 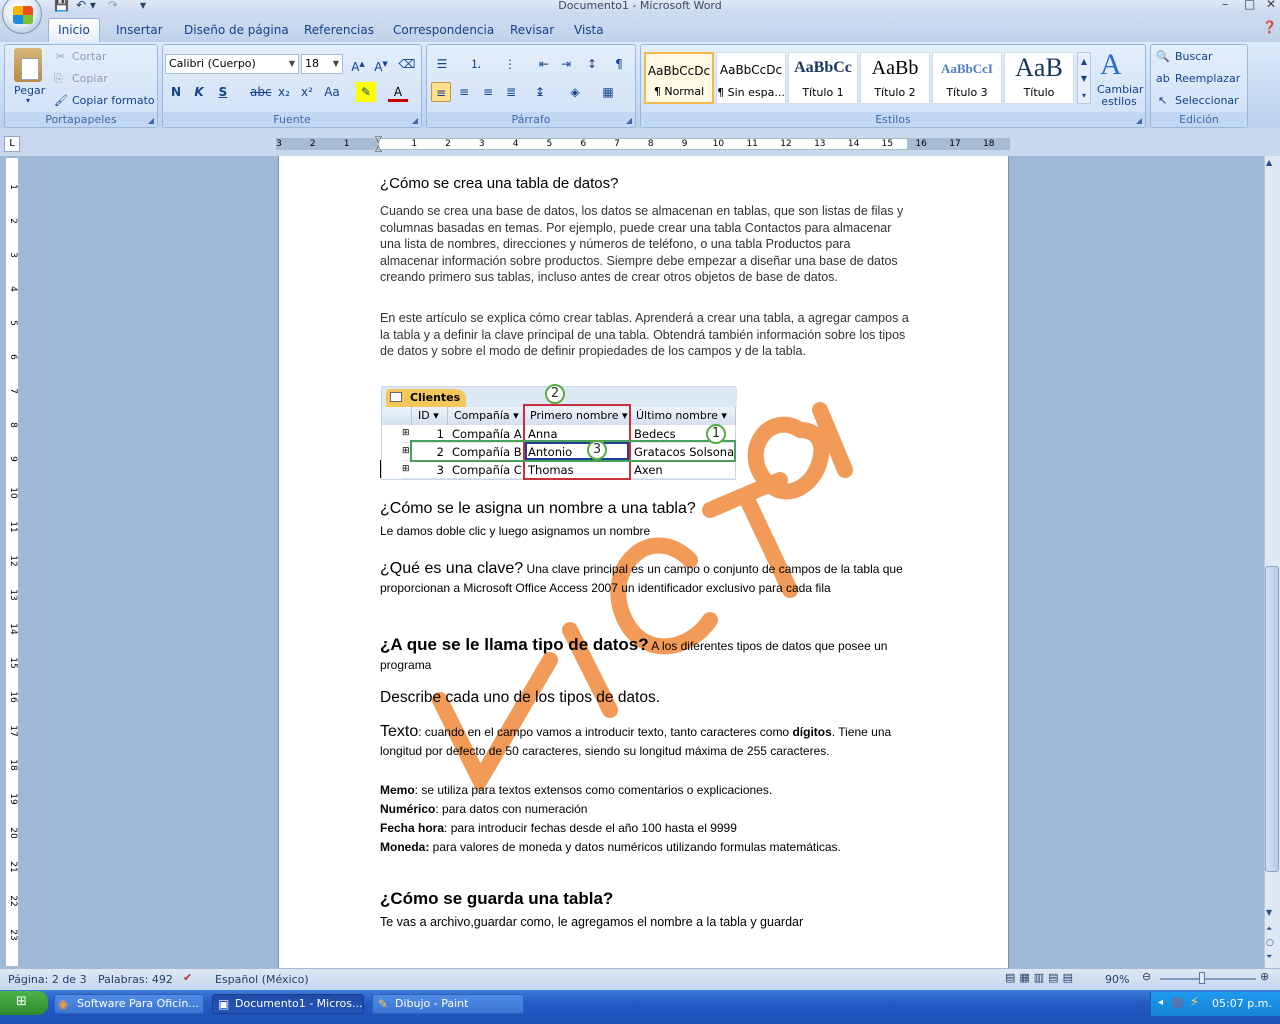 What do you see at coordinates (540, 92) in the screenshot?
I see `line-spacing-icon: ↨` at bounding box center [540, 92].